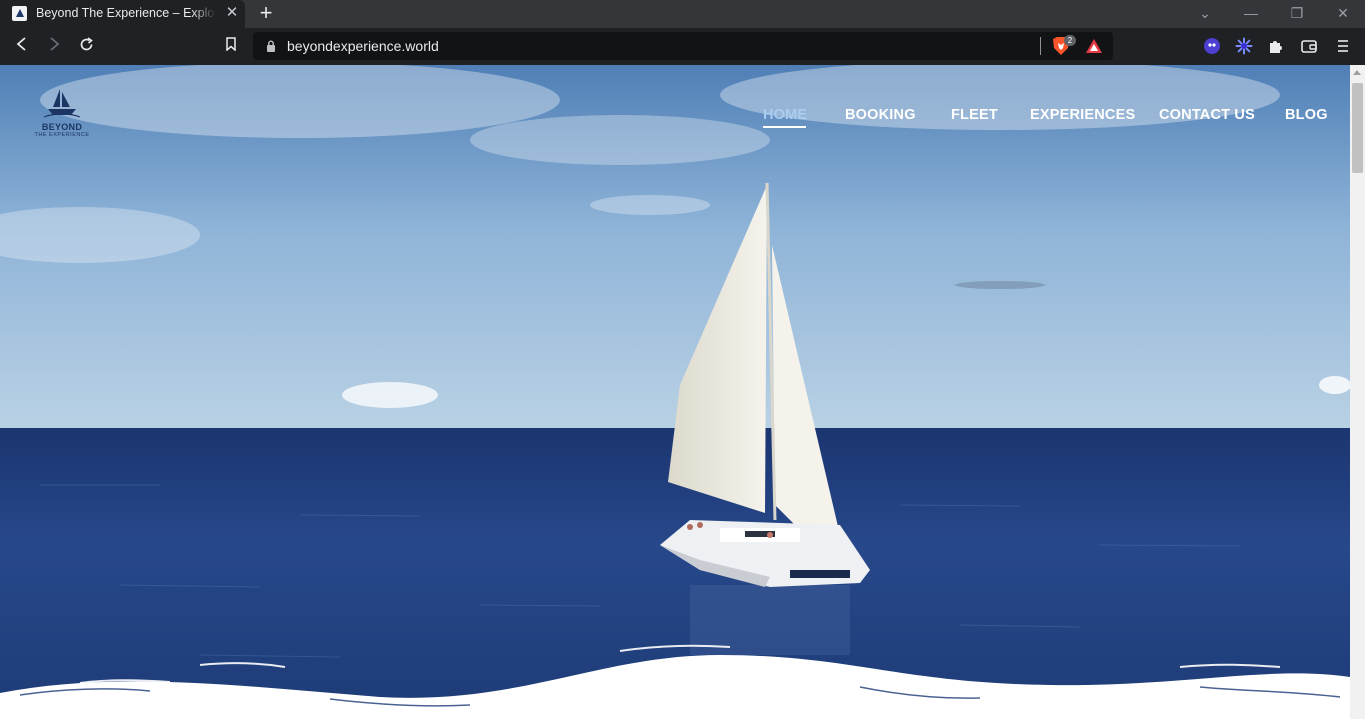  I want to click on shields-count-badge: 2, so click(1070, 40).